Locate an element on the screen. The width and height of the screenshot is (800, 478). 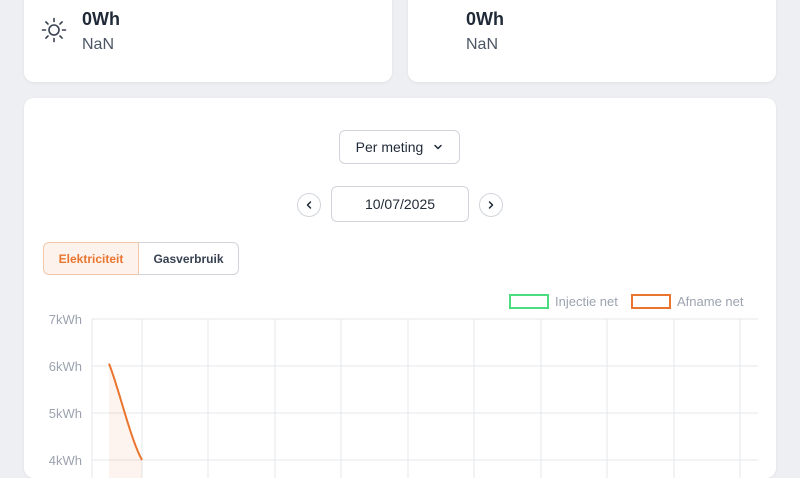
legend-swatch-afname is located at coordinates (651, 301).